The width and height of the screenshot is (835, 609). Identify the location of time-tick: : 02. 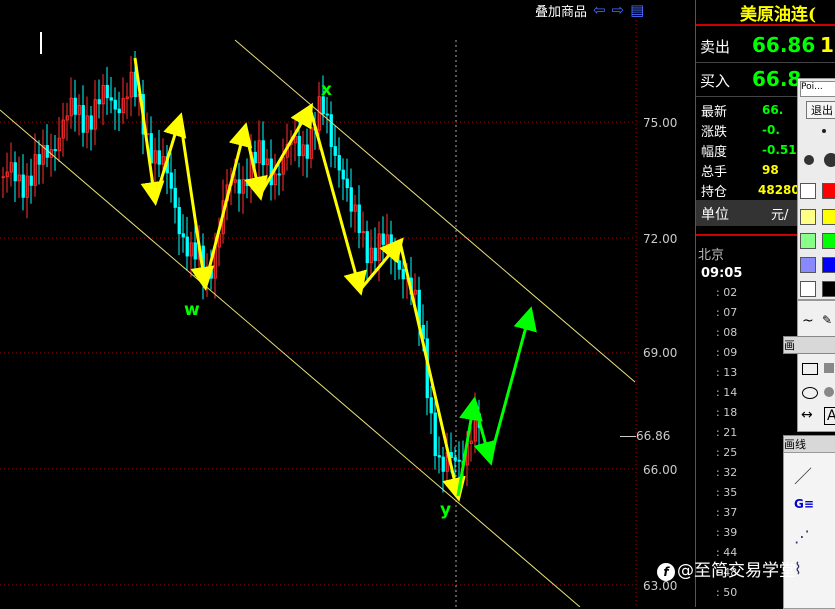
(727, 292).